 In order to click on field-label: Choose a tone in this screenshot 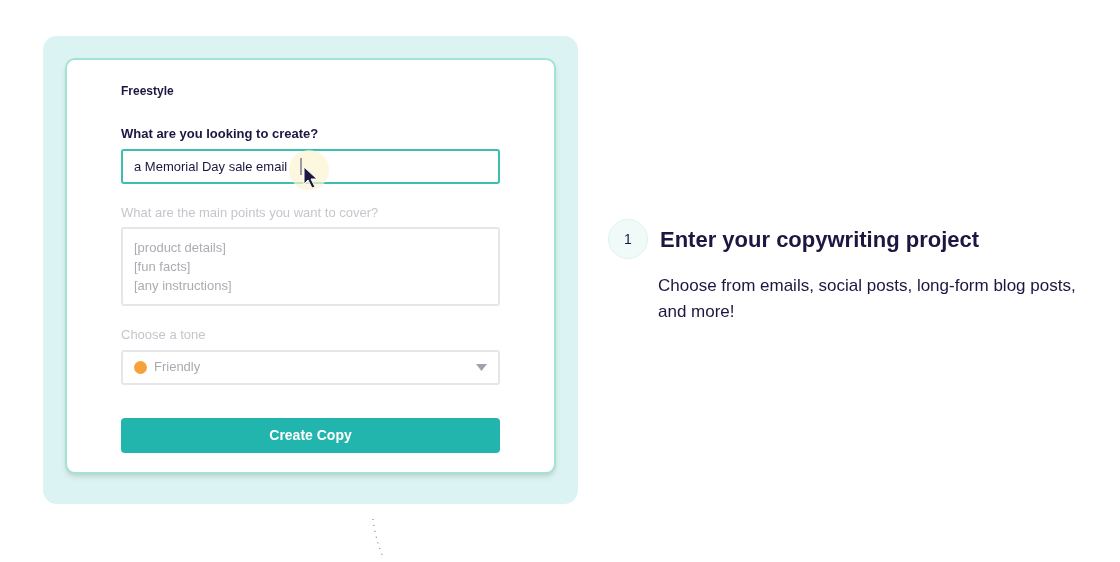, I will do `click(164, 335)`.